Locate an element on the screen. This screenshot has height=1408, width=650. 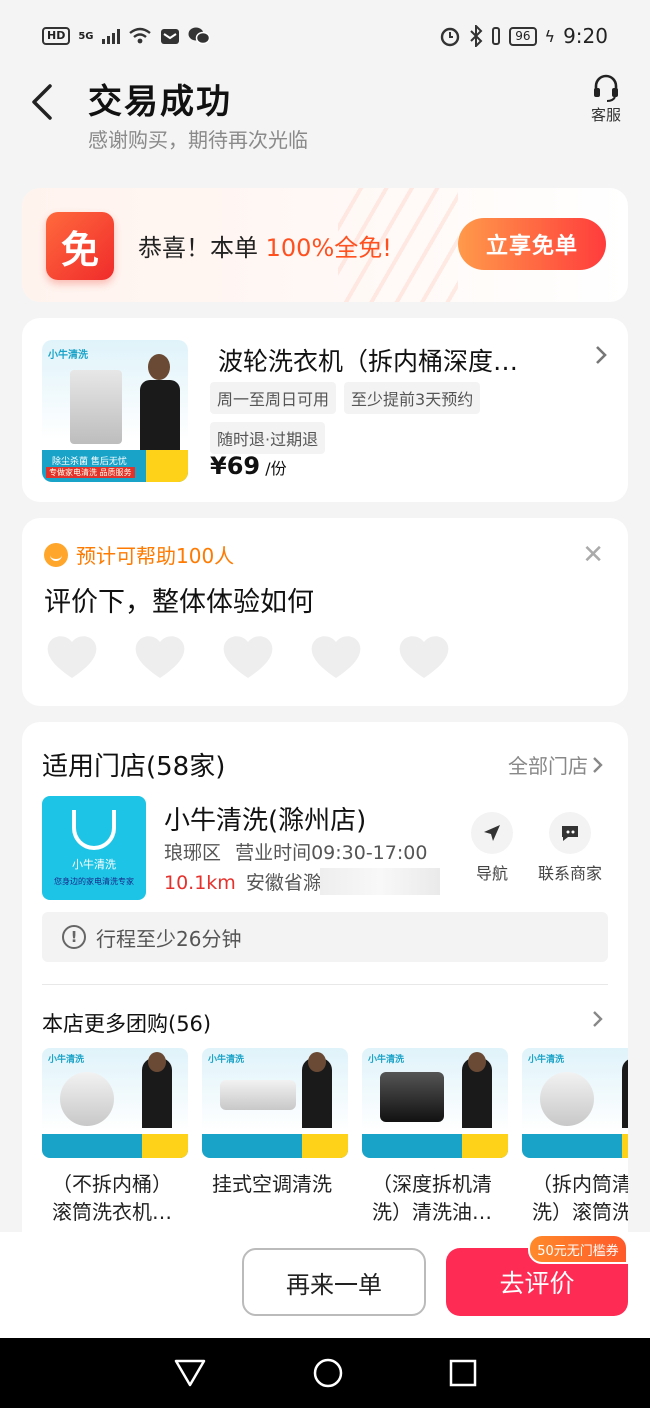
status-right: 96 ϟ 9:20 is located at coordinates (523, 36).